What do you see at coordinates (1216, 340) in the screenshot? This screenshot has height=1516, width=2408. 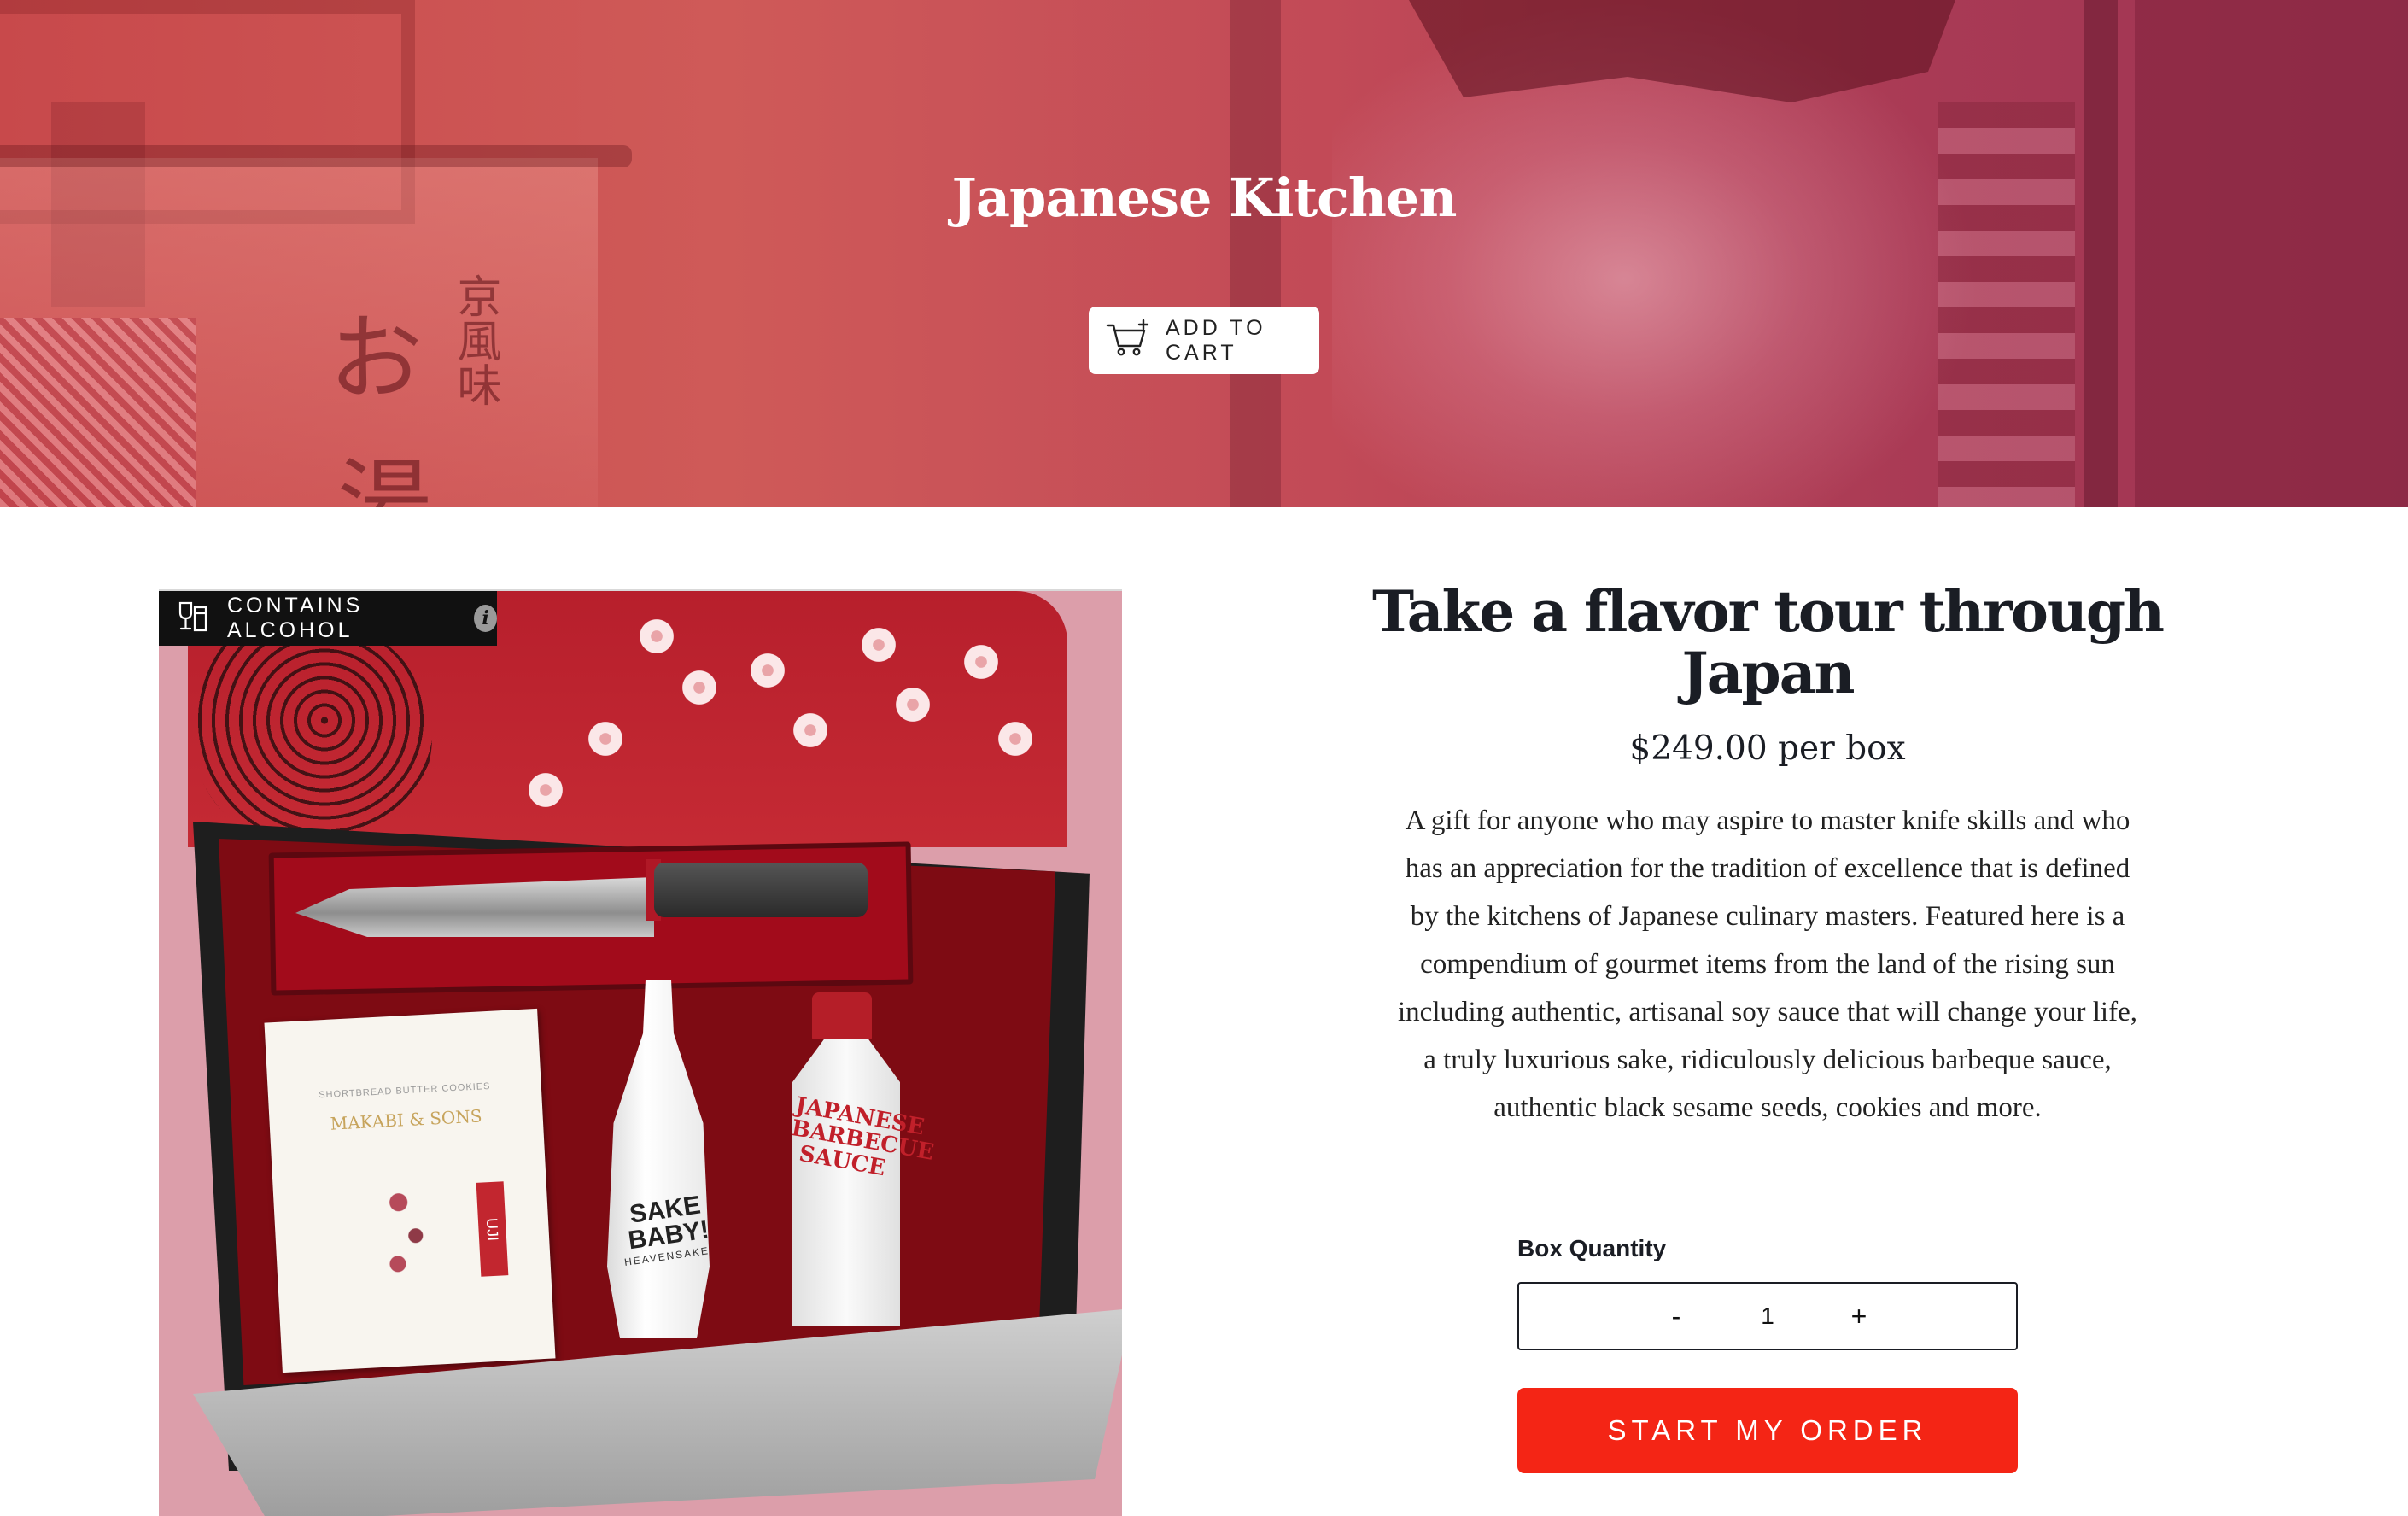 I see `add-to-cart-label: ADD TO CART` at bounding box center [1216, 340].